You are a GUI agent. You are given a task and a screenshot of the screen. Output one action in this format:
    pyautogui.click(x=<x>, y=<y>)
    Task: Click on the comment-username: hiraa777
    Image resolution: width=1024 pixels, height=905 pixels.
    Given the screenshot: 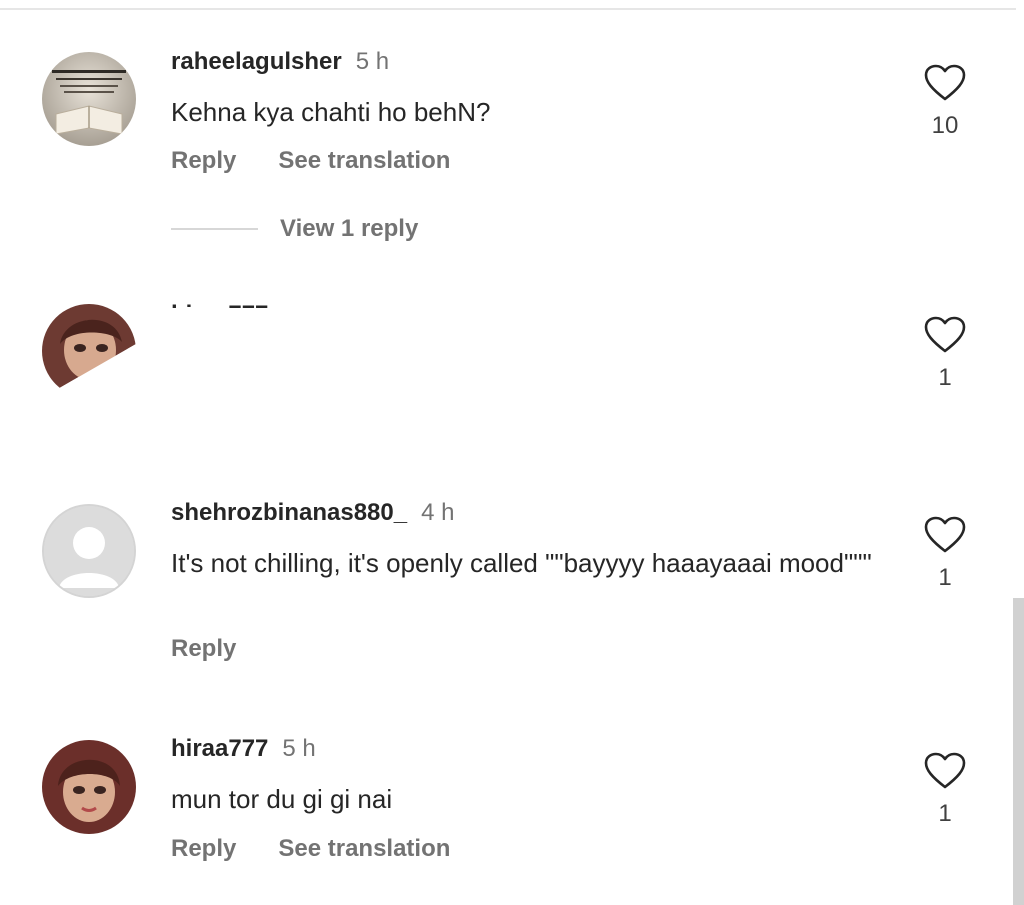 What is the action you would take?
    pyautogui.click(x=219, y=748)
    